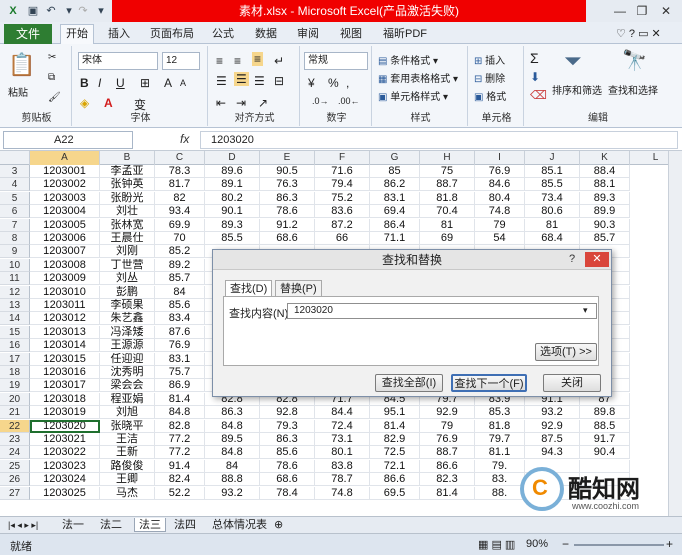 Image resolution: width=682 pixels, height=555 pixels. What do you see at coordinates (65, 480) in the screenshot?
I see `table-cell: 1203024` at bounding box center [65, 480].